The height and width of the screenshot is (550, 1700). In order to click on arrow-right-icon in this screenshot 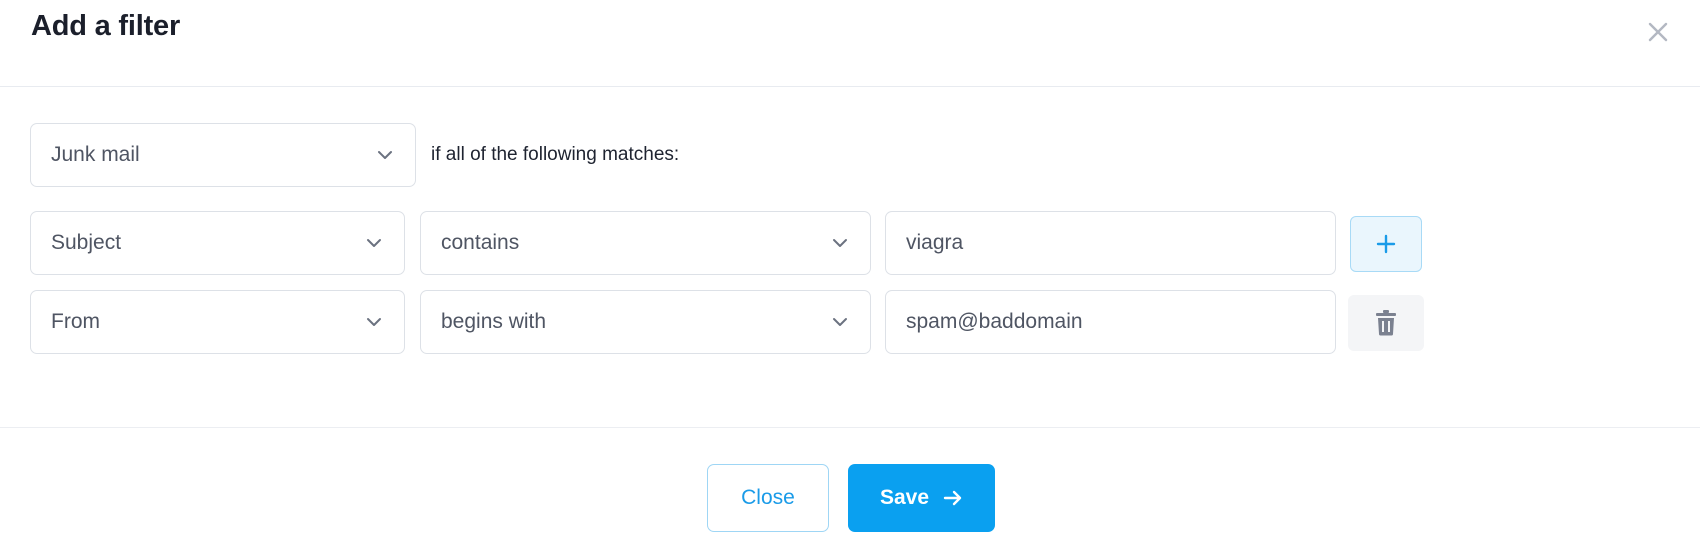, I will do `click(952, 498)`.